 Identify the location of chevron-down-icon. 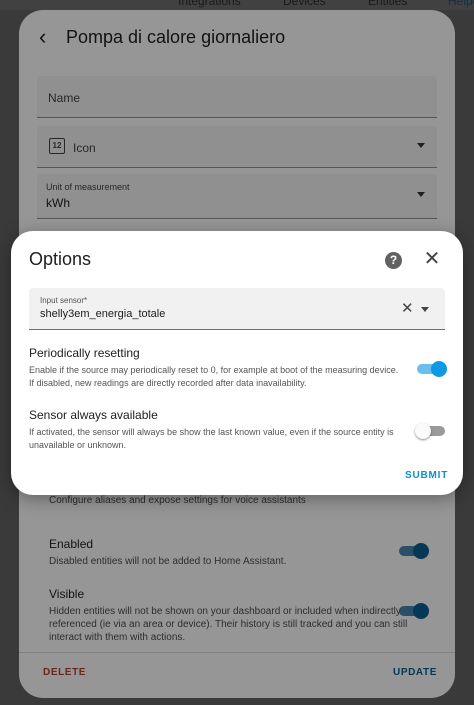
(425, 309).